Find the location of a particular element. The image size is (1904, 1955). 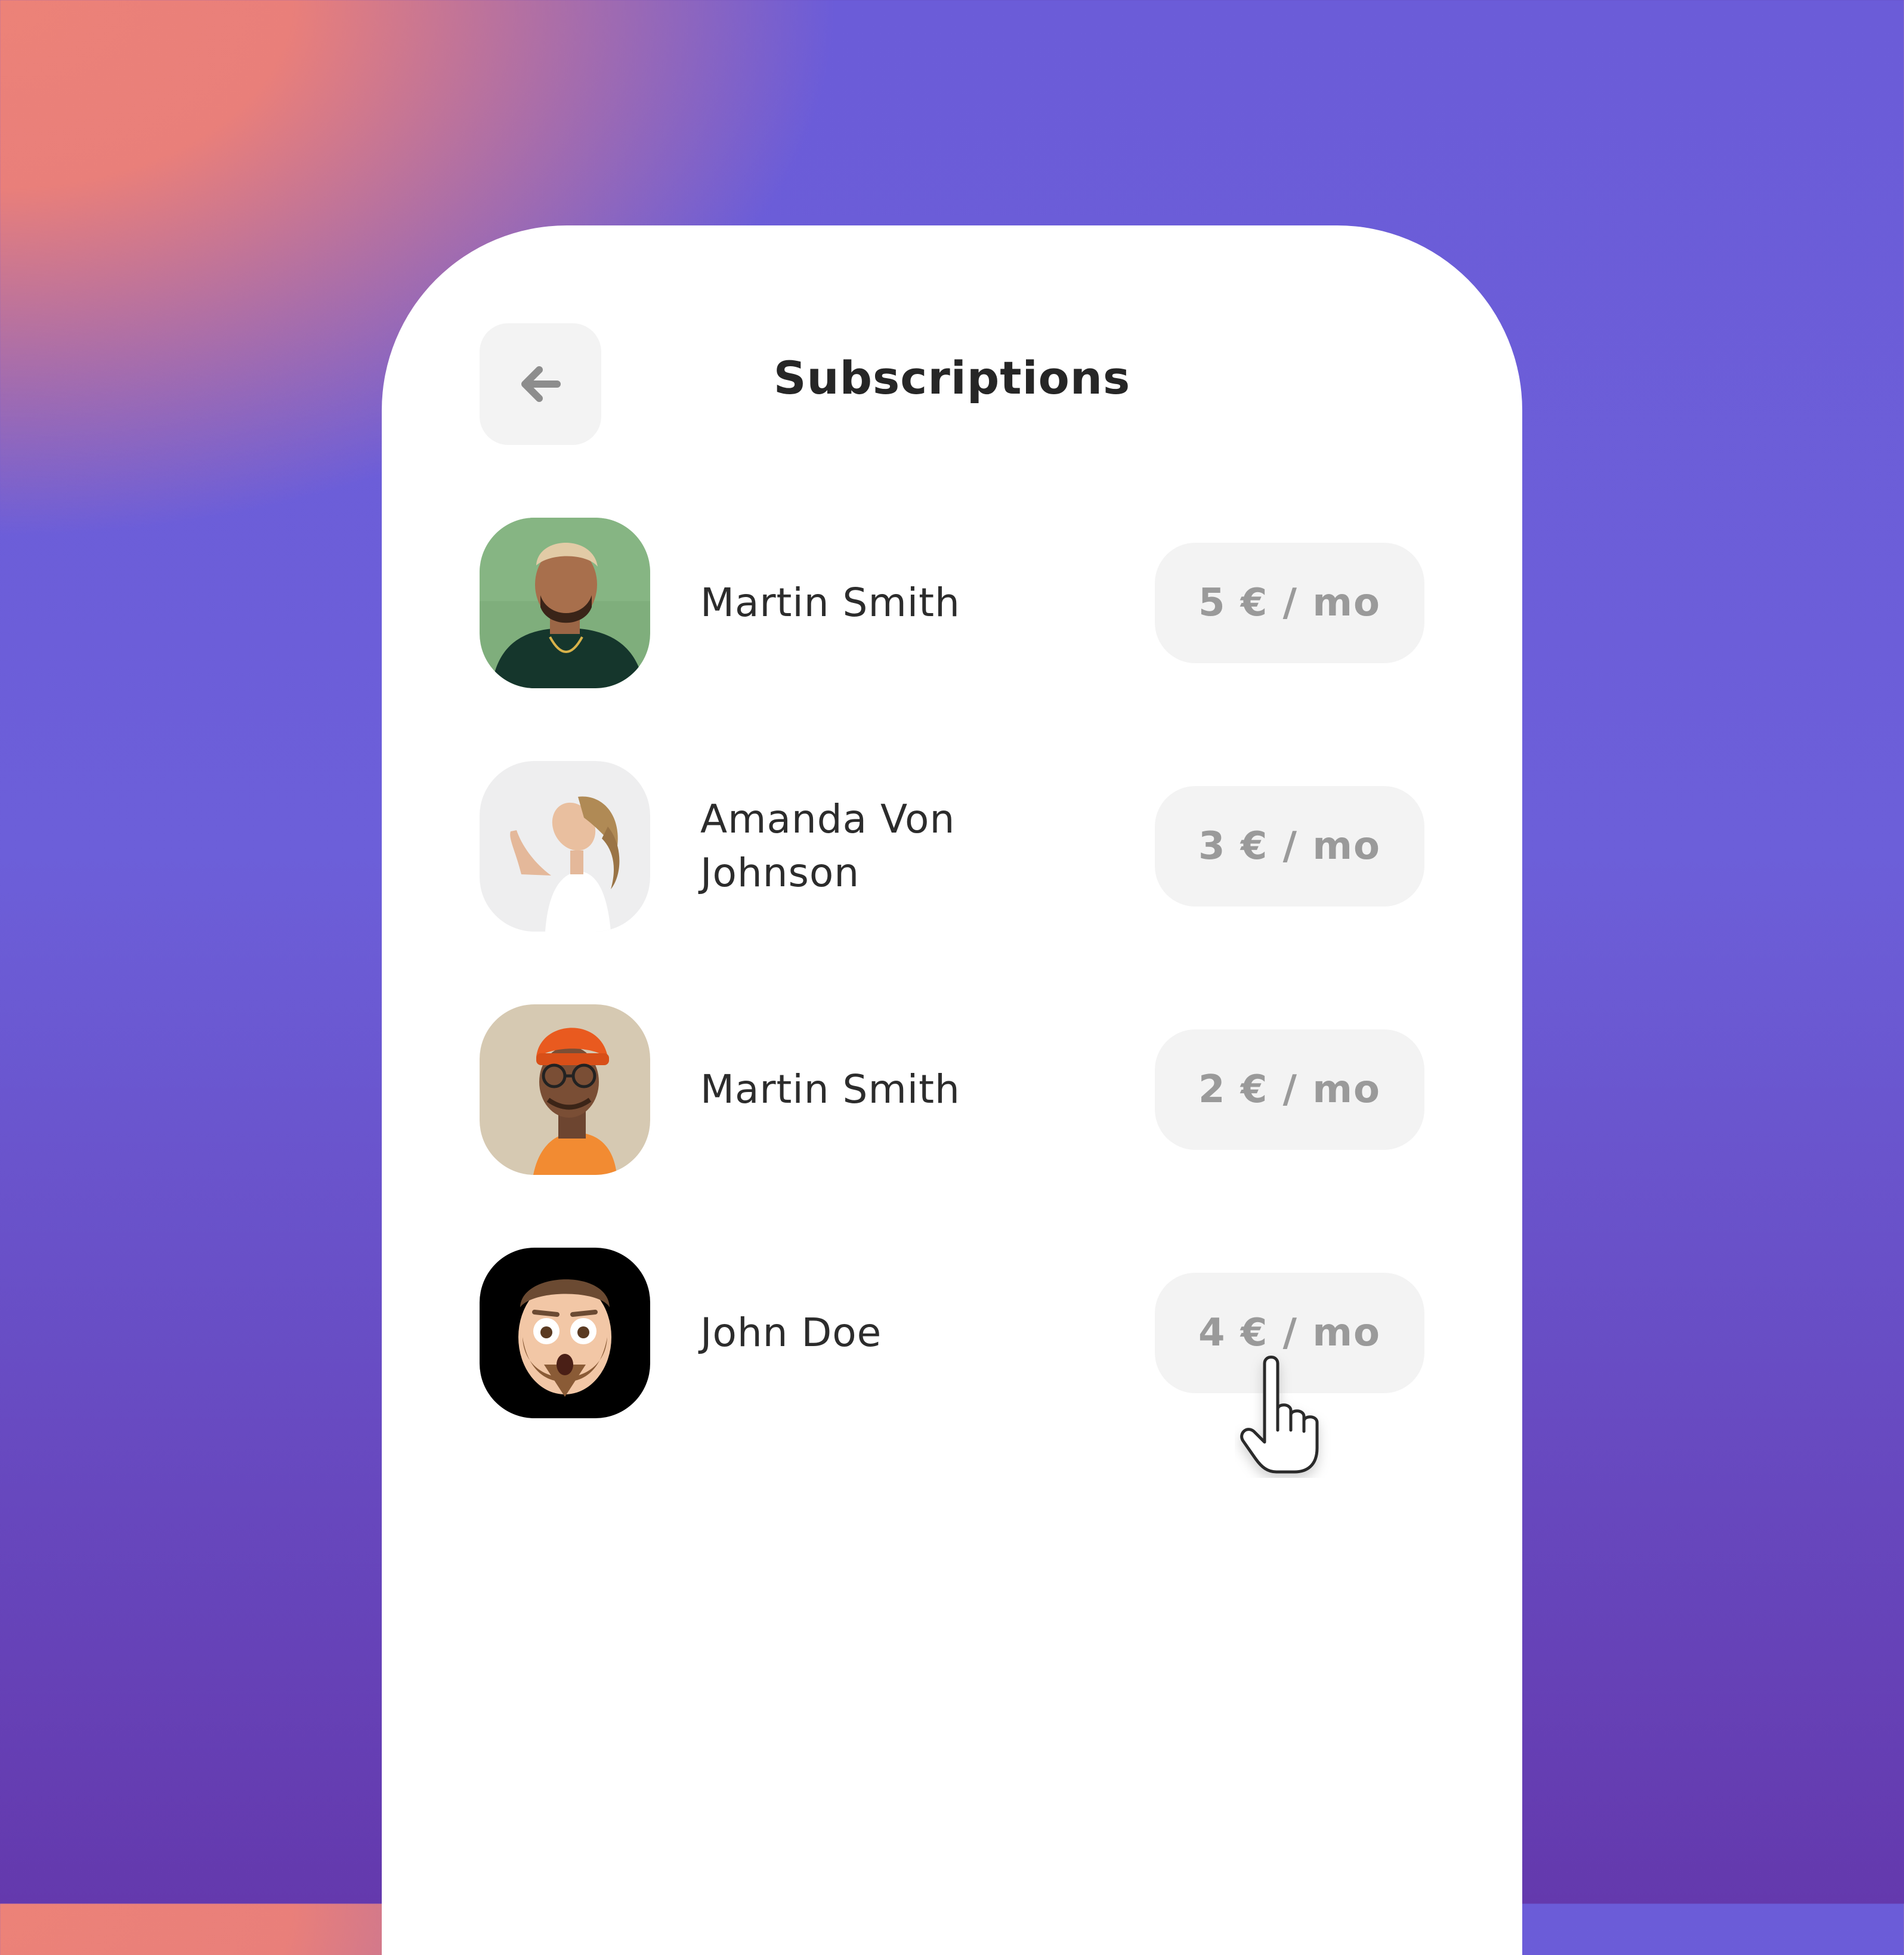

list-item: Amanda Von Johnson 3 € / mo is located at coordinates (952, 847).